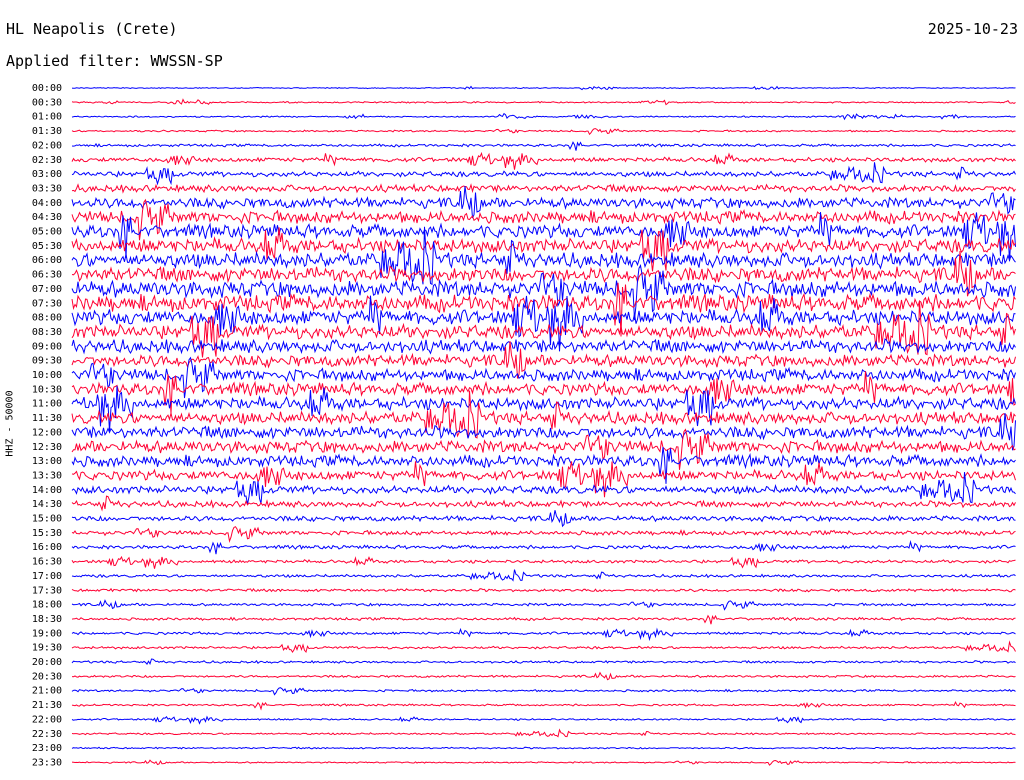 The height and width of the screenshot is (780, 1024). Describe the element at coordinates (47, 705) in the screenshot. I see `row-time-label: 21:30` at that location.